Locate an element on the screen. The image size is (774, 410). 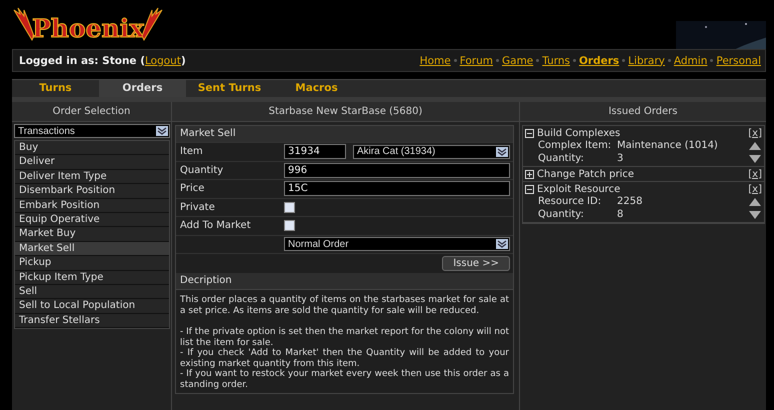
dropdown: Normal Order is located at coordinates (397, 244).